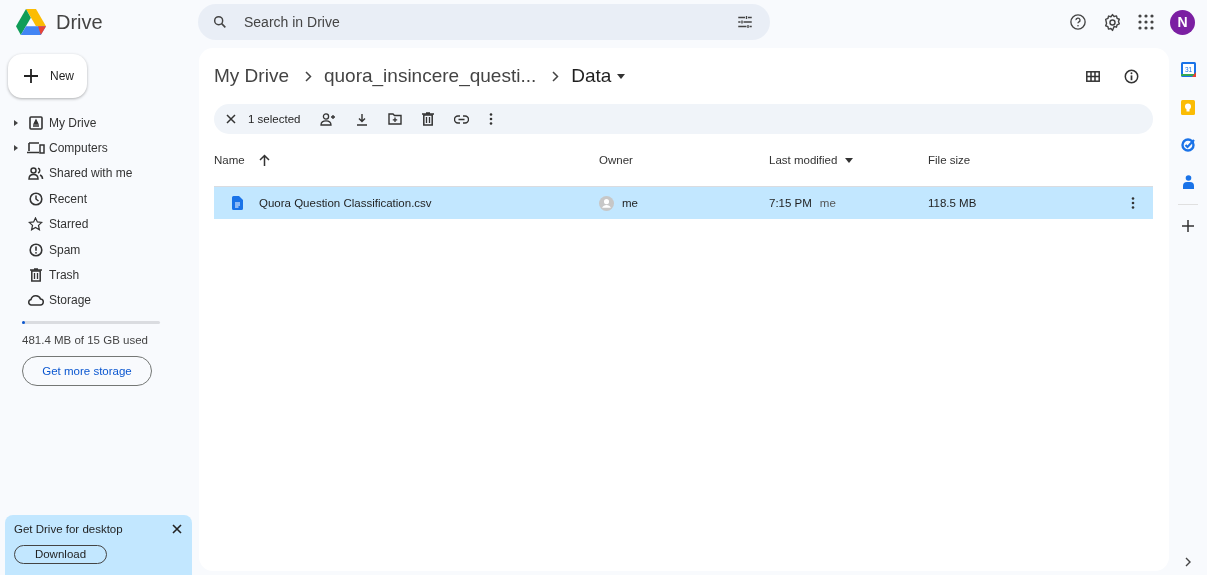  What do you see at coordinates (328, 119) in the screenshot?
I see `add-person-icon` at bounding box center [328, 119].